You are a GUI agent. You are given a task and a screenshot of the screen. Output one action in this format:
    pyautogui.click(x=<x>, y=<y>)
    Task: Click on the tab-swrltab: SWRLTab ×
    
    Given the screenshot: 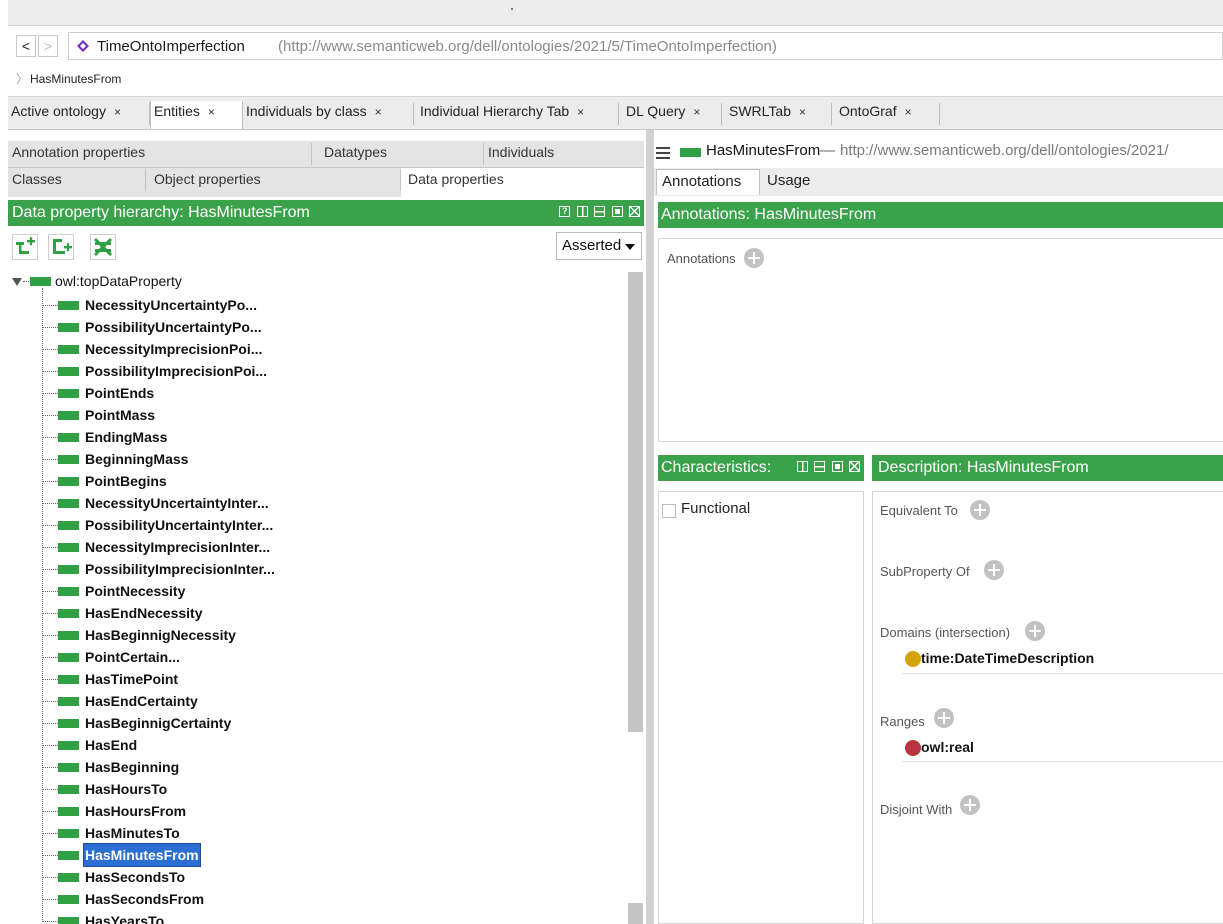 What is the action you would take?
    pyautogui.click(x=767, y=115)
    